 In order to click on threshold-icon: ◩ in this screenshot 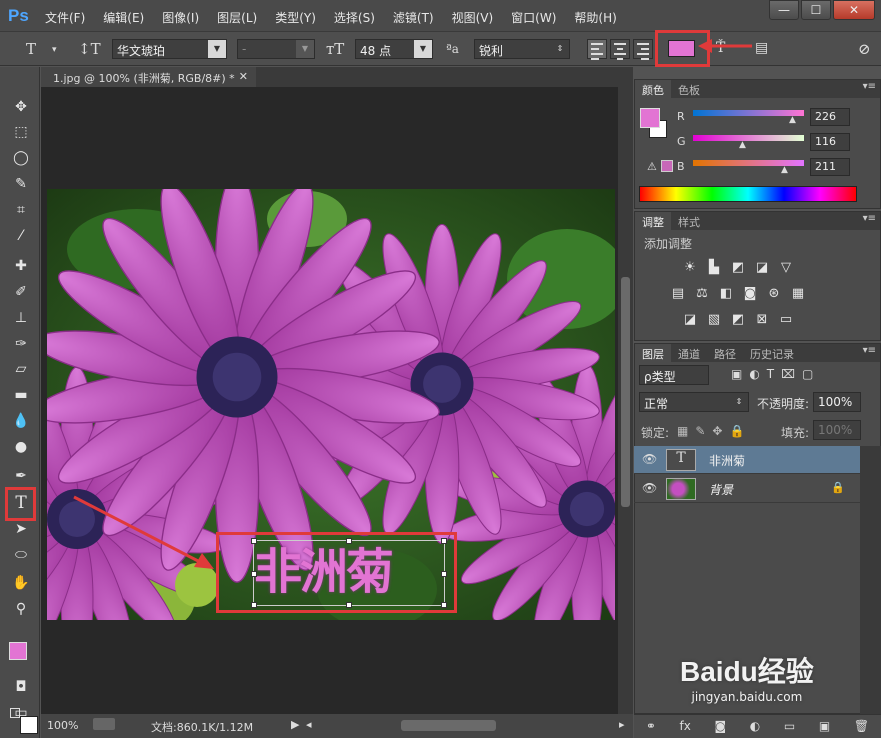, I will do `click(738, 320)`.